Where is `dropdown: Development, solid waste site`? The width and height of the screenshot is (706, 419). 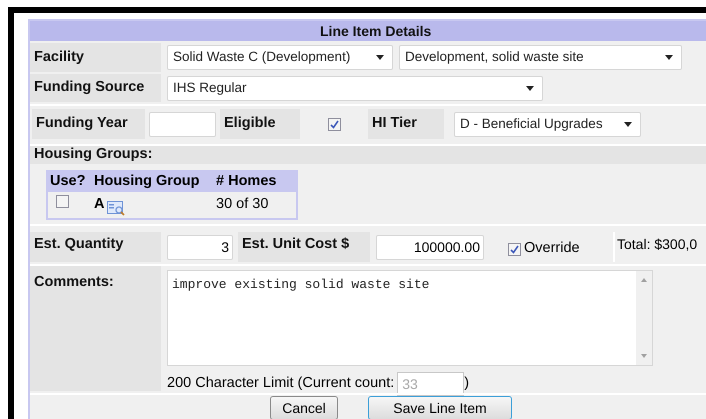
dropdown: Development, solid waste site is located at coordinates (540, 57).